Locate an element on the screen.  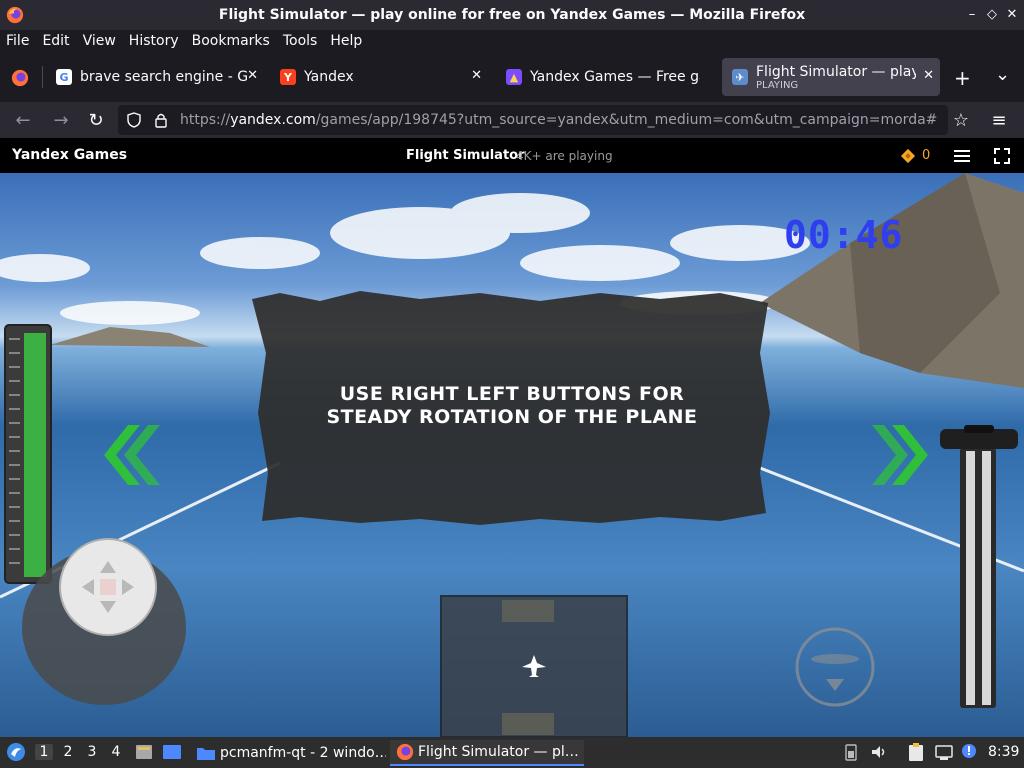
yandex-games-icon: ▲ is located at coordinates (514, 77).